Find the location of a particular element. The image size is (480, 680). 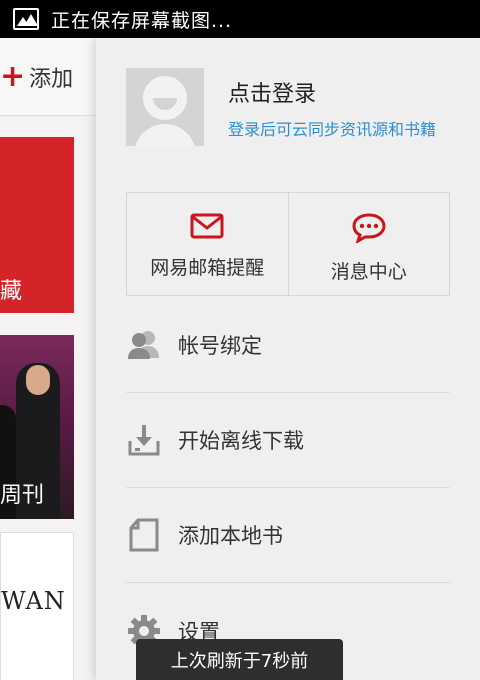

refresh-toast: 上次刷新于7秒前 is located at coordinates (239, 659).